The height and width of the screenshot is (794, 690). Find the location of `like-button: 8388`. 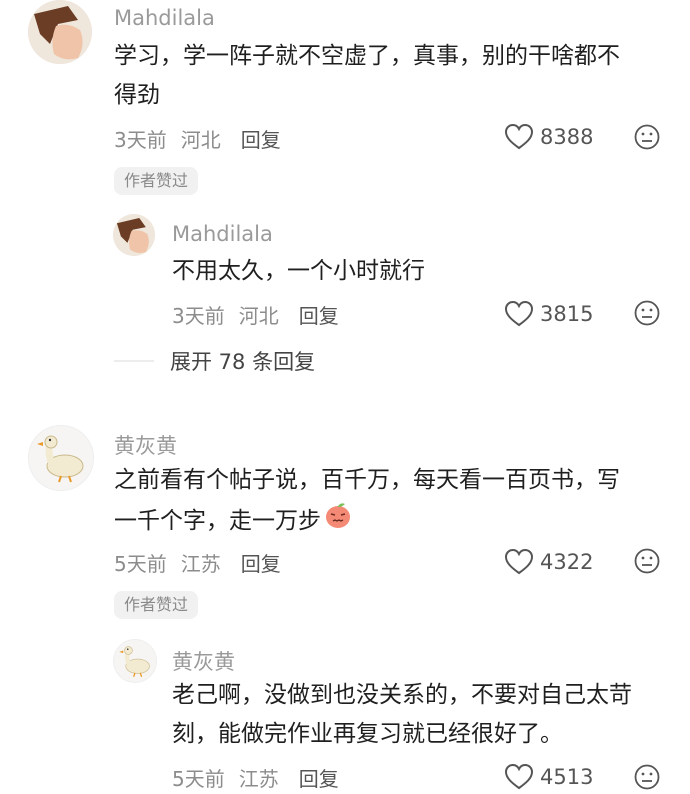

like-button: 8388 is located at coordinates (548, 137).